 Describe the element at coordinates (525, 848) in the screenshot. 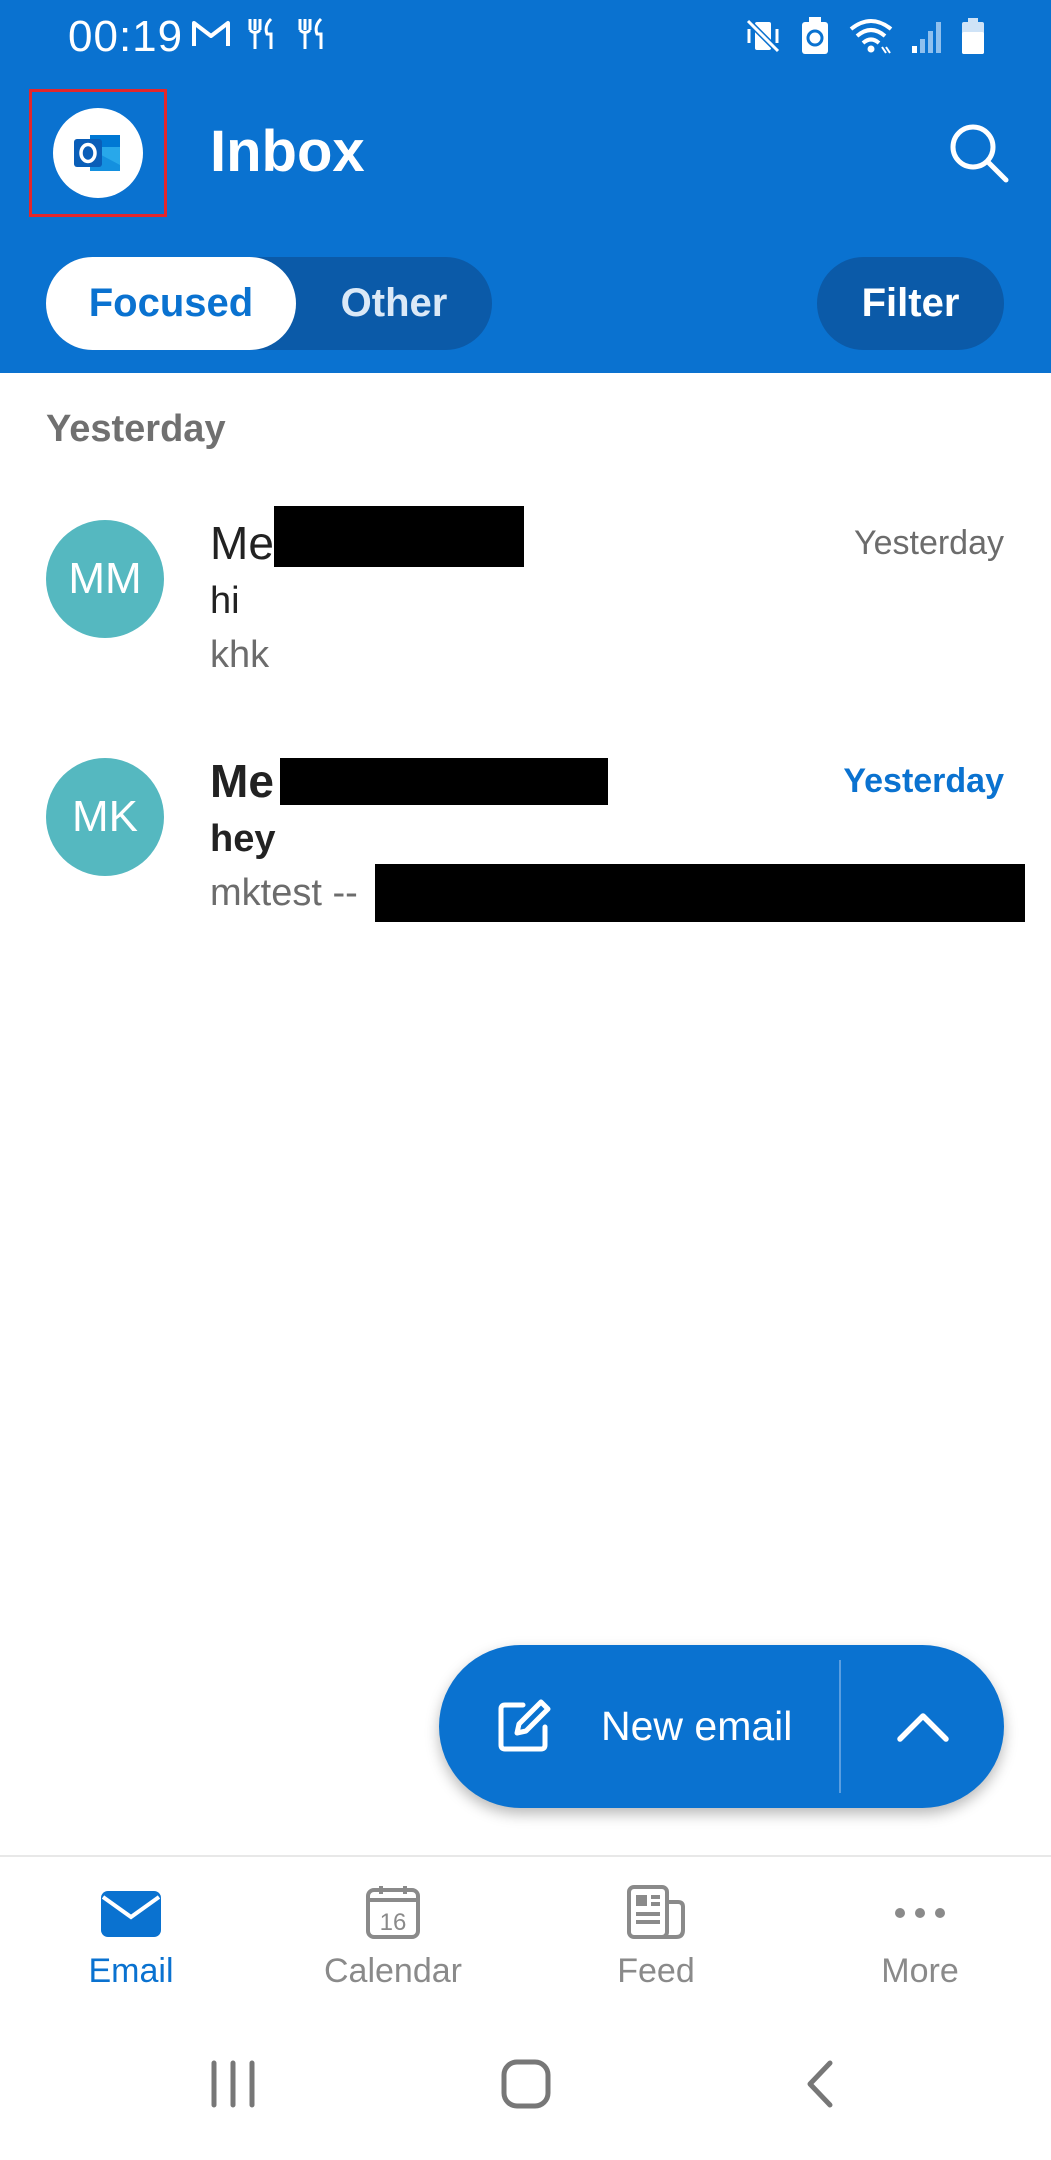

I see `email-list-item: MK Me Yesterday hey mktest --` at that location.